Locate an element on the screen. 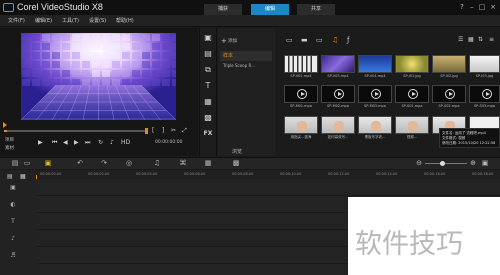 This screenshot has width=500, height=275. help-icon: ? is located at coordinates (462, 7).